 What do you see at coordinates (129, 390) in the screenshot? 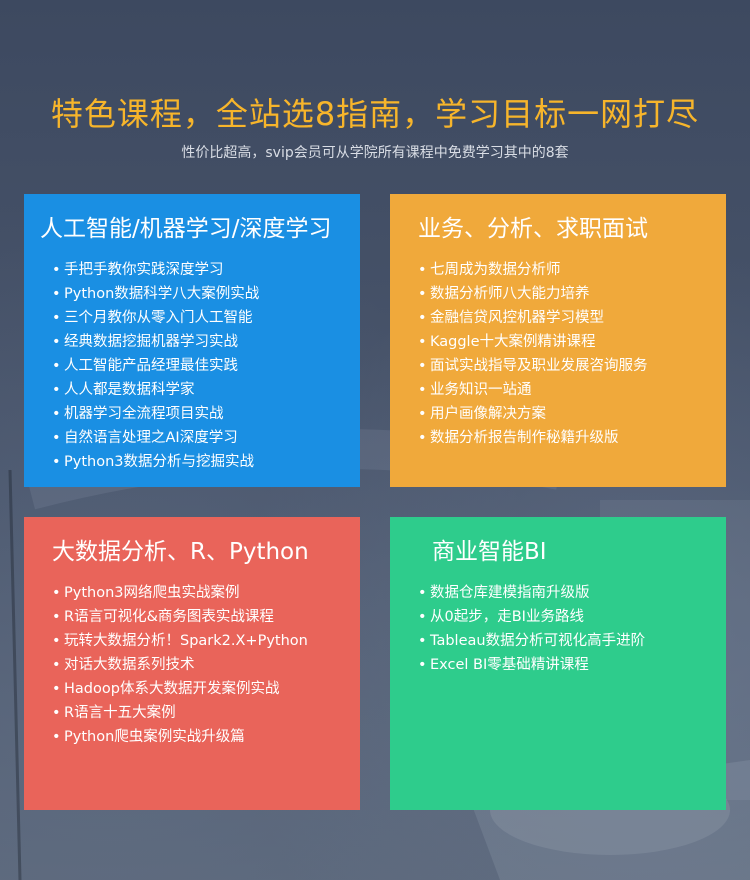
I see `course-label: 人人都是数据科学家` at bounding box center [129, 390].